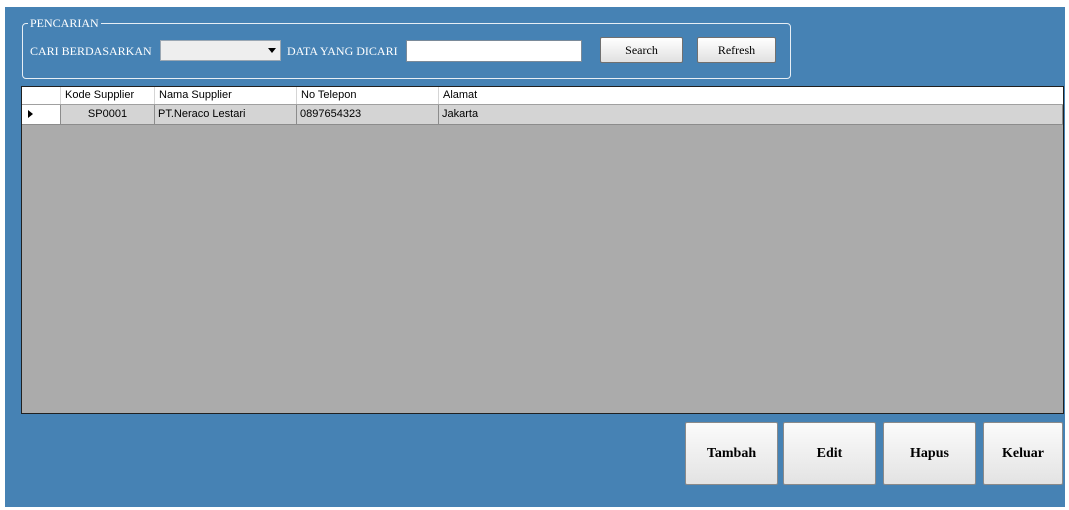 This screenshot has height=510, width=1069. I want to click on refresh-button: Refresh, so click(736, 50).